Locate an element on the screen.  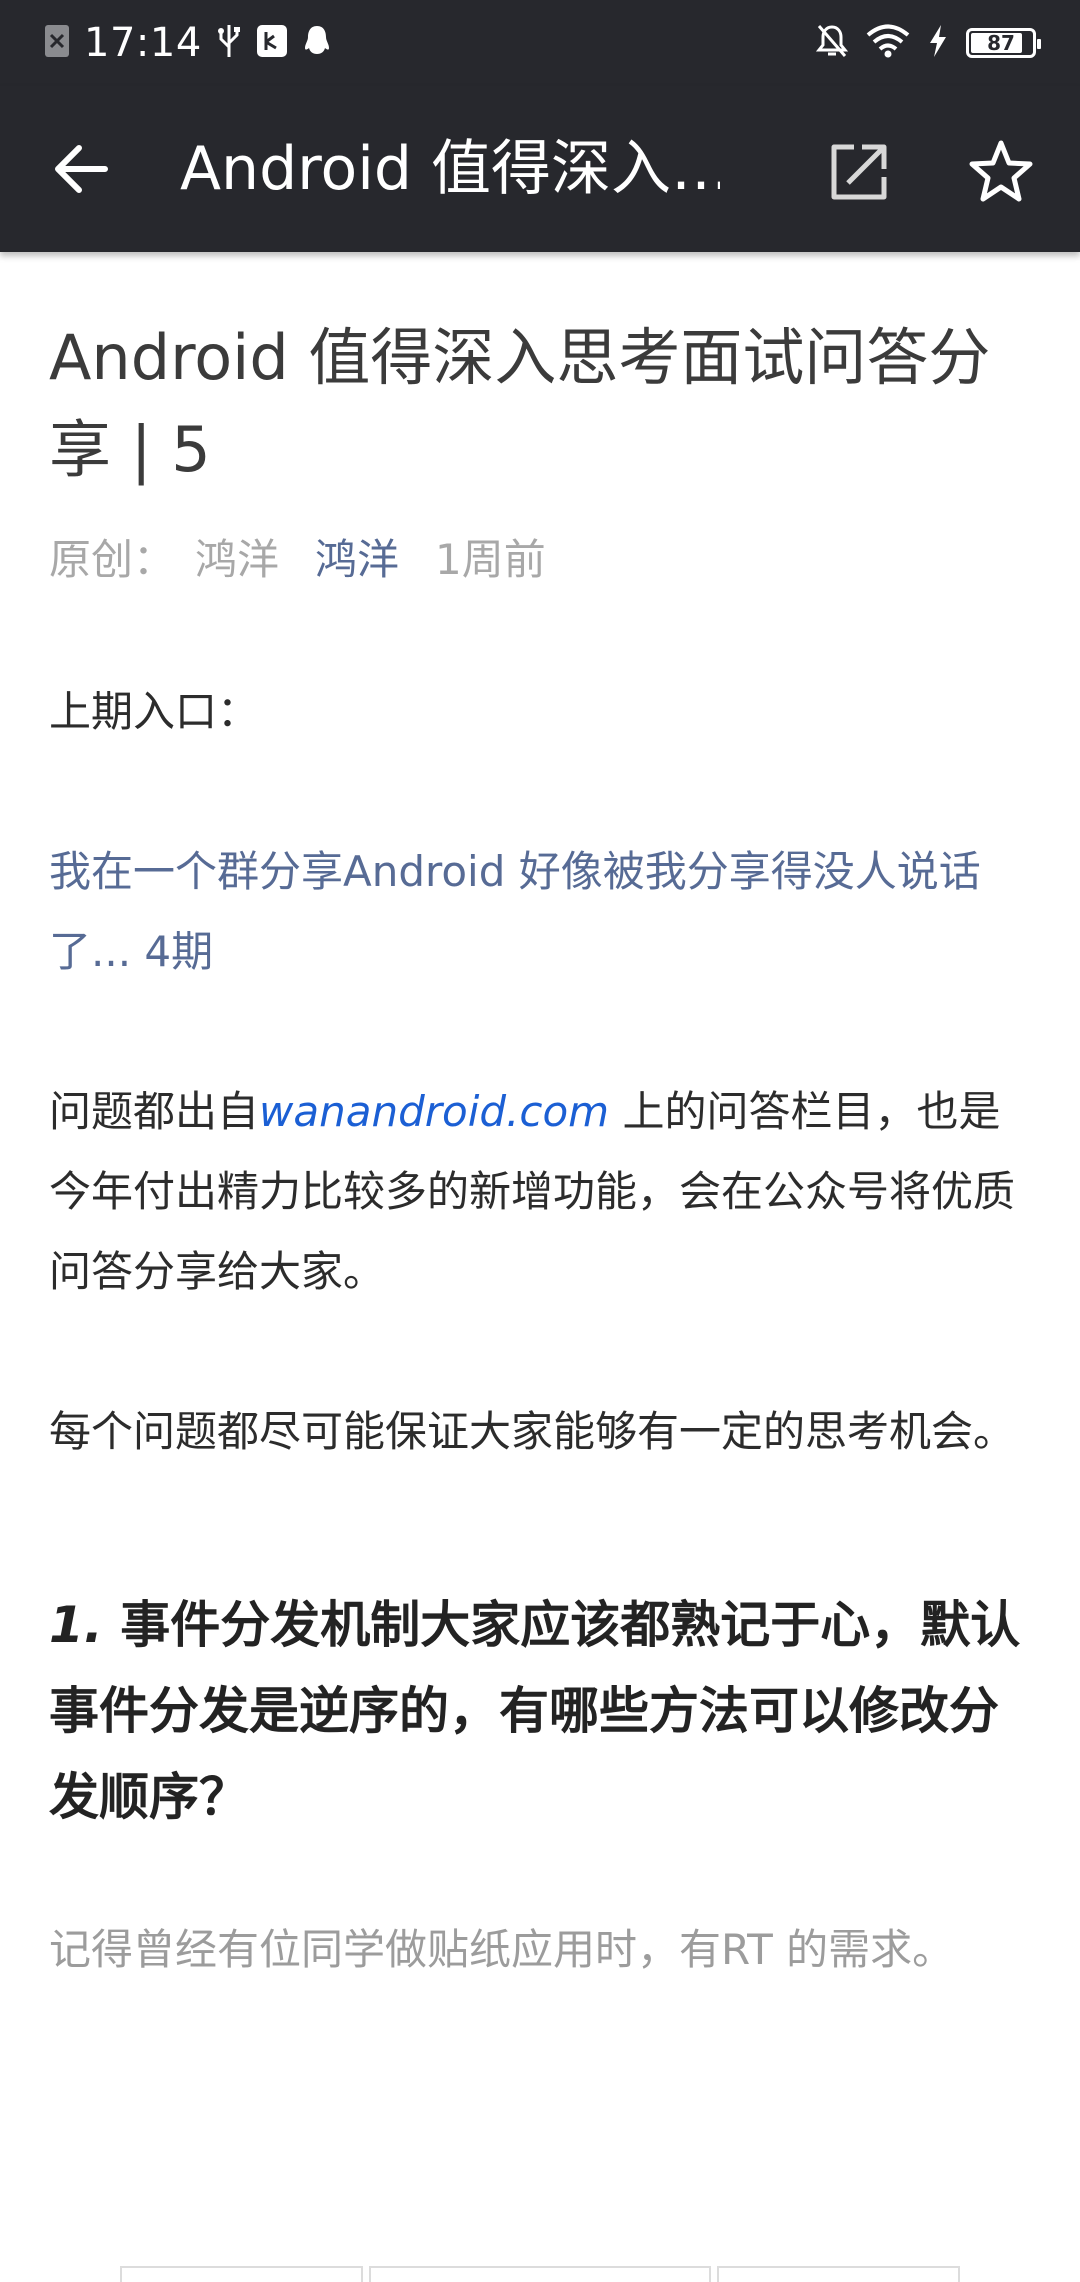
wifi-icon is located at coordinates (888, 43).